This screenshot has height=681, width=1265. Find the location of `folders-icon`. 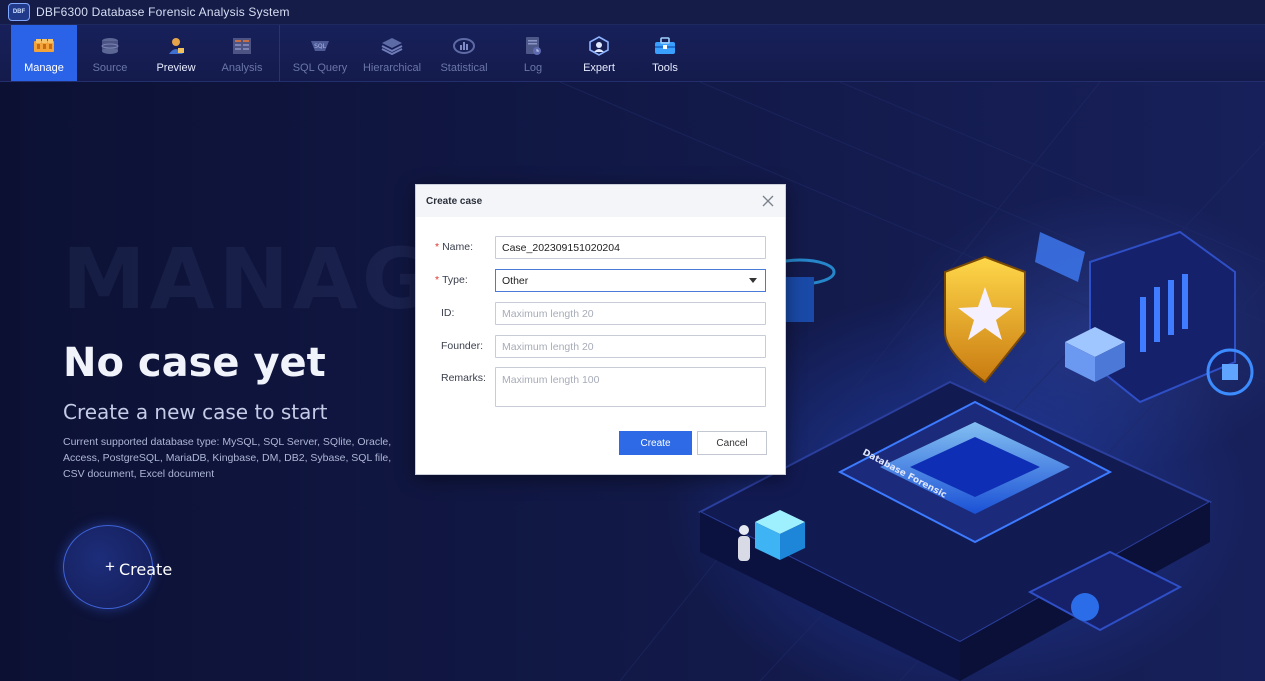

folders-icon is located at coordinates (44, 46).